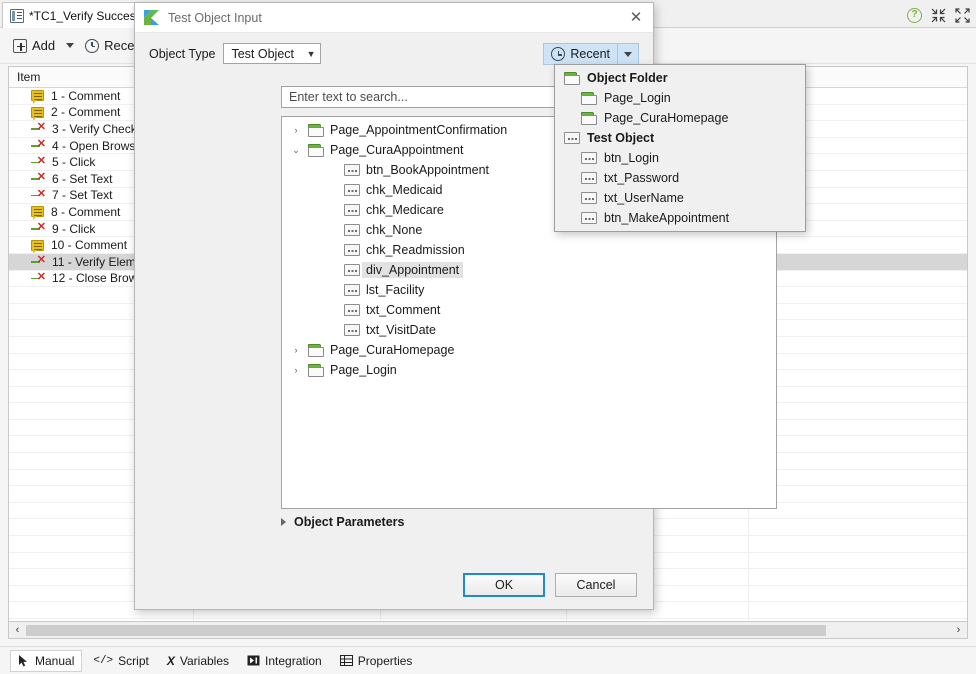 The width and height of the screenshot is (976, 674). Describe the element at coordinates (311, 53) in the screenshot. I see `chevron-down-icon: ▼` at that location.